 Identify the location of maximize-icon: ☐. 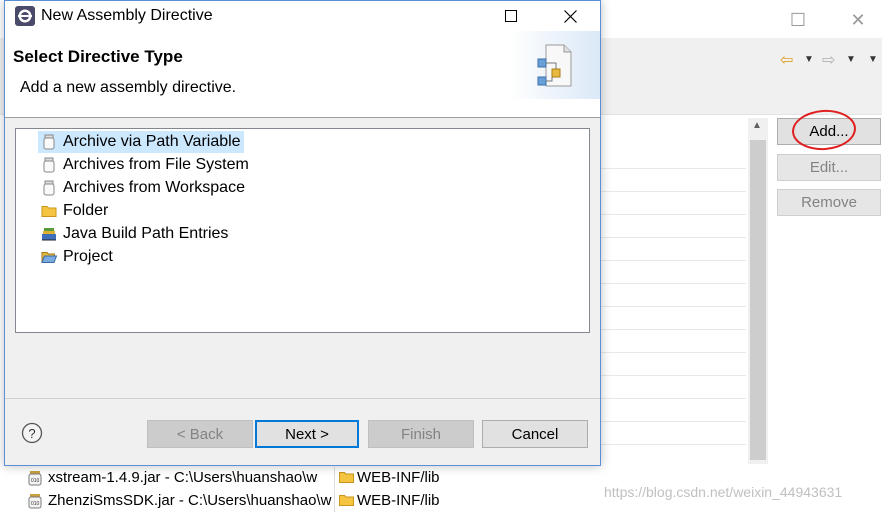
(798, 20).